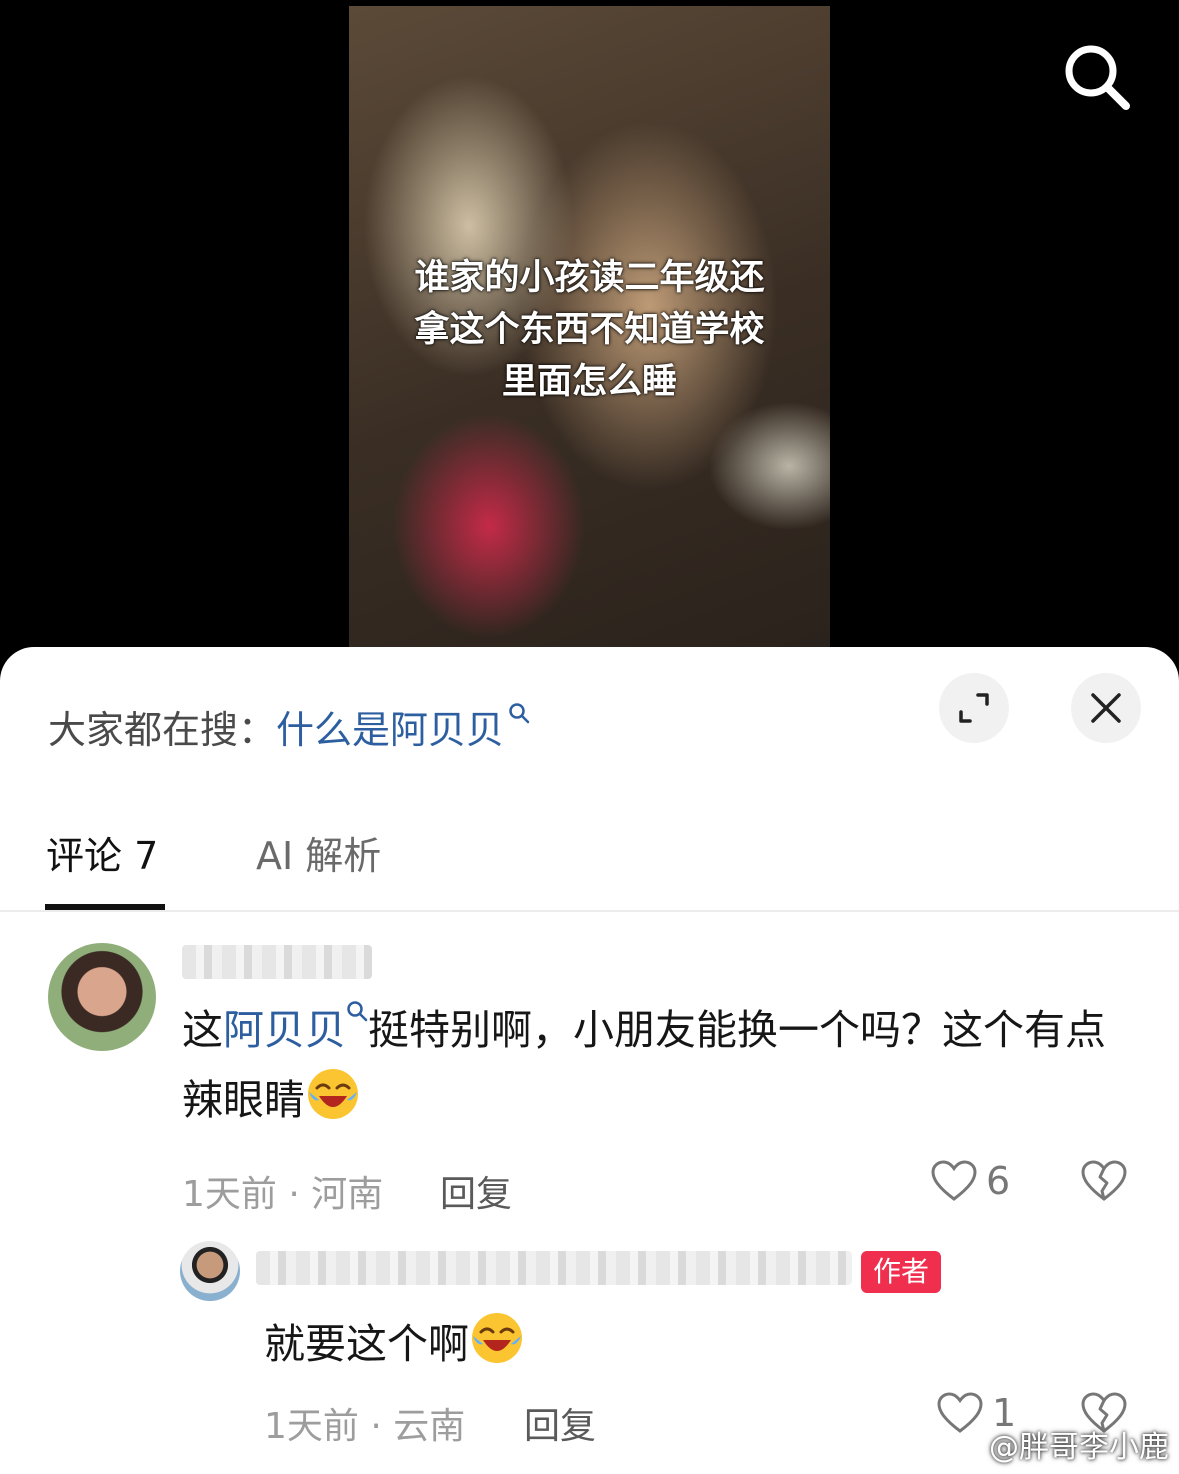  I want to click on suggestion-prefix: 大家都在搜：, so click(162, 730).